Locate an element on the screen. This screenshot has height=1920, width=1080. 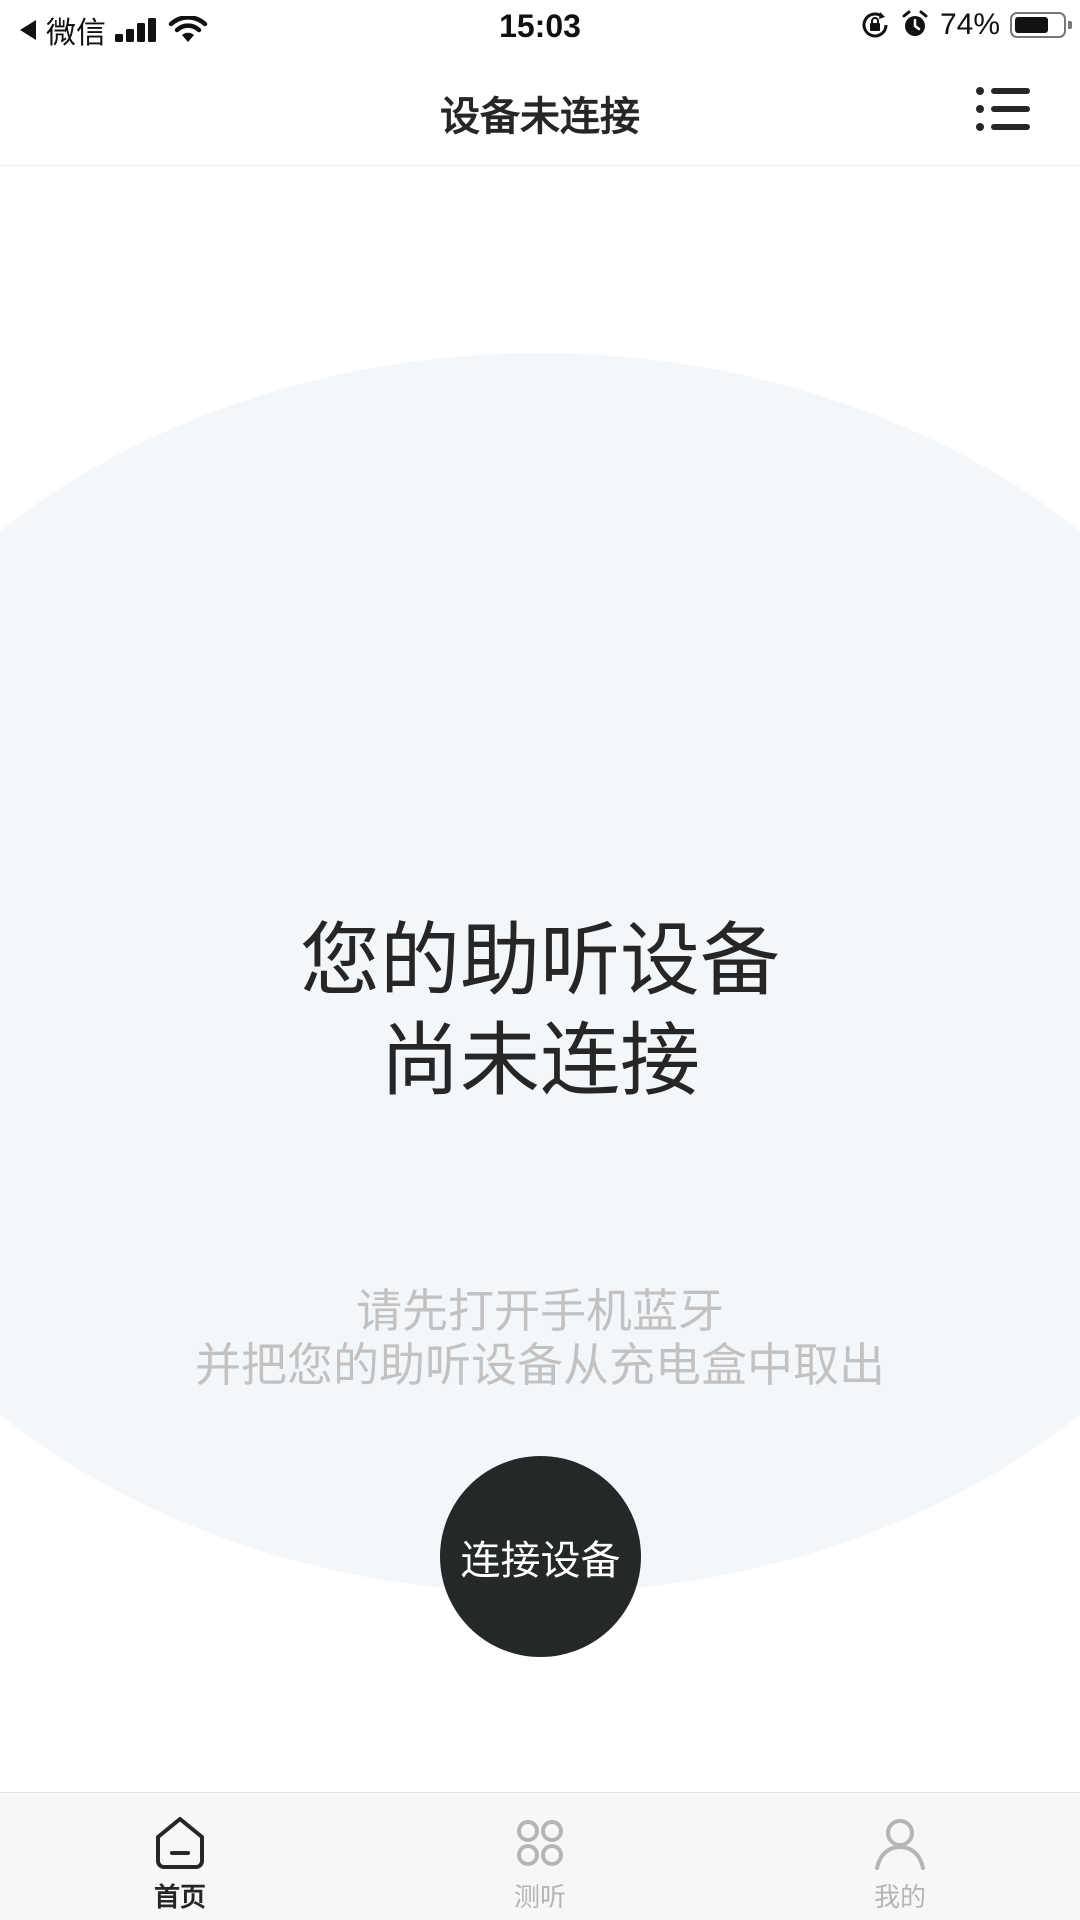
hint-line-1: 请先打开手机蓝牙 is located at coordinates (540, 1311).